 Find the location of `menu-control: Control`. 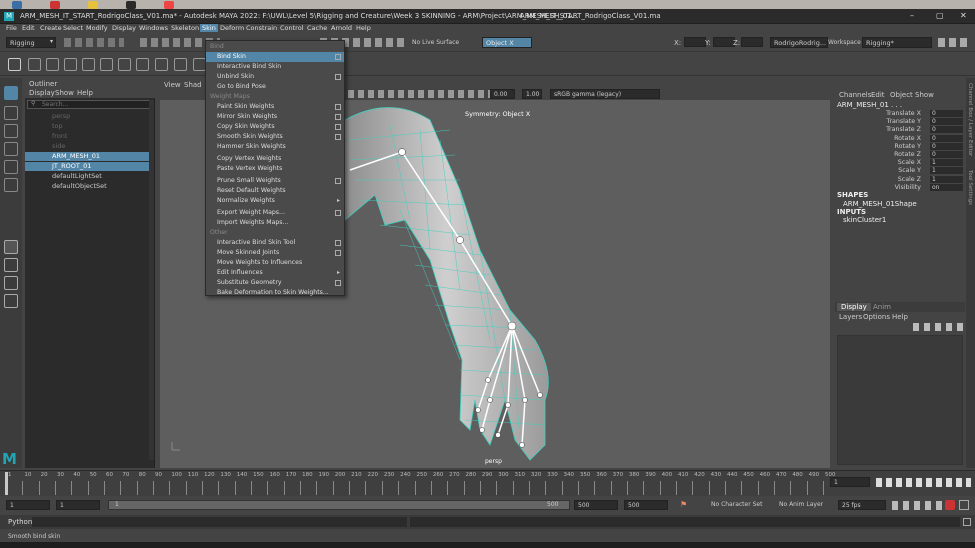

menu-control: Control is located at coordinates (292, 28).